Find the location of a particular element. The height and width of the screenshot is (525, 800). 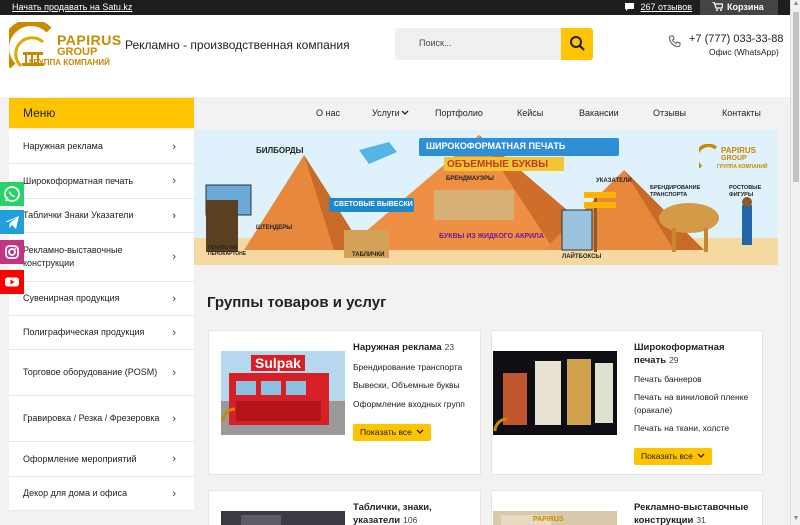

search-button is located at coordinates (577, 44).